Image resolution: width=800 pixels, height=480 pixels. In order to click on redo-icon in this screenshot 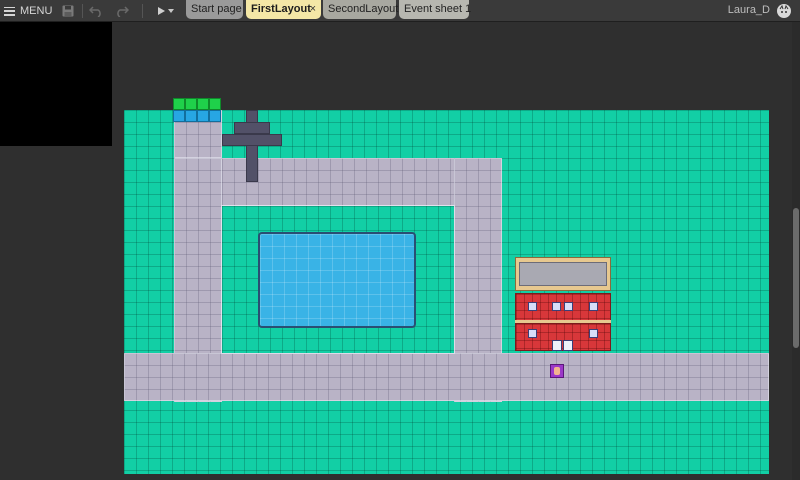, I will do `click(122, 11)`.